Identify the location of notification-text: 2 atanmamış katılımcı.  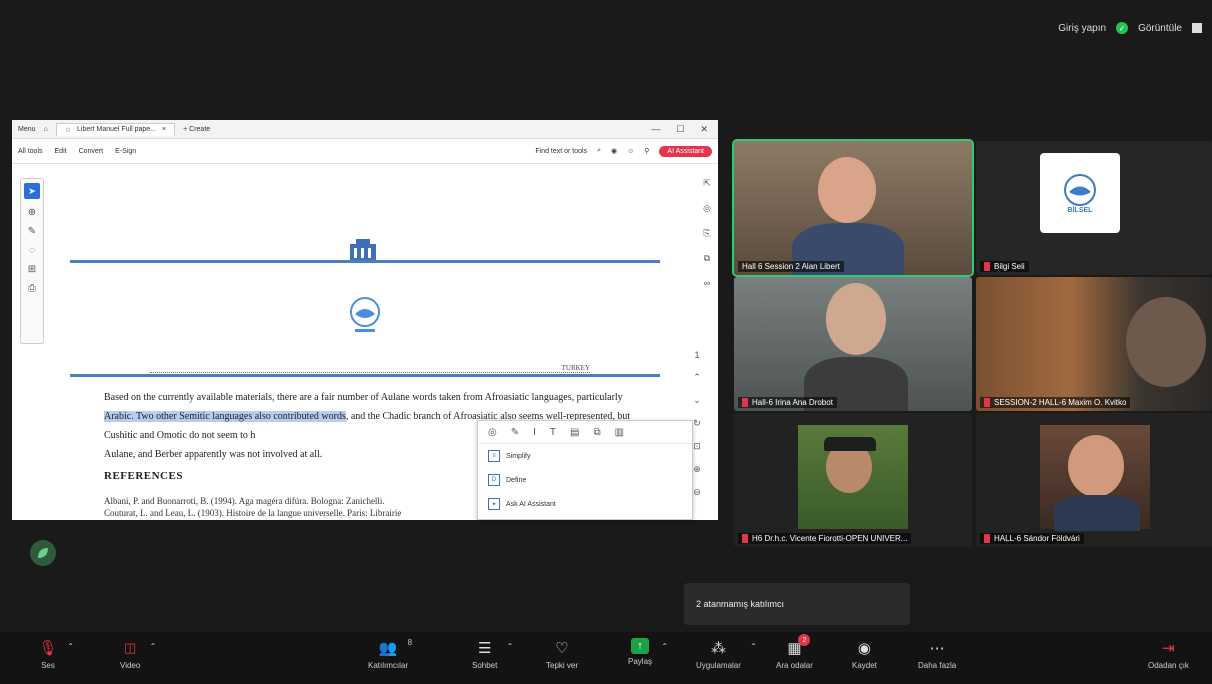
(740, 604).